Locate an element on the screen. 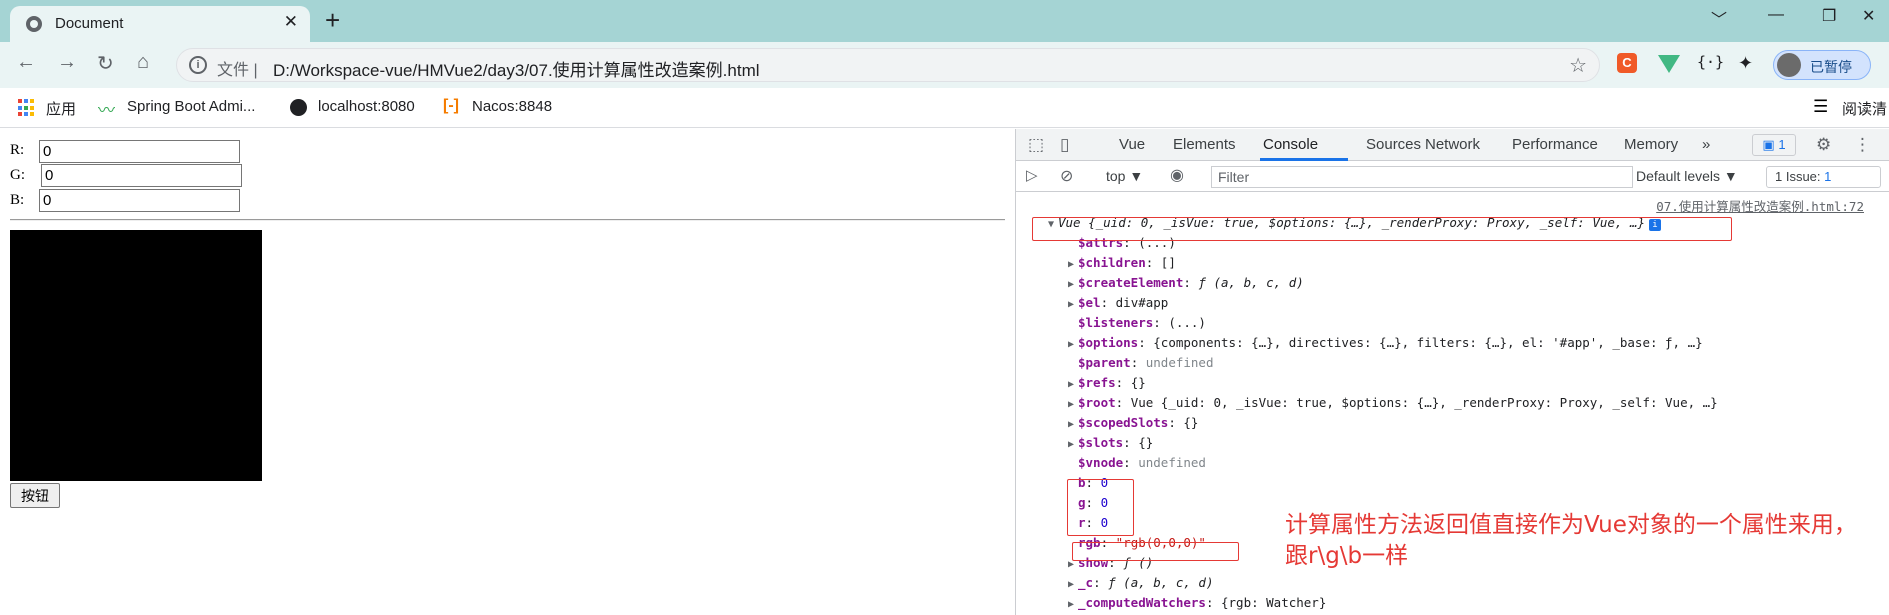 The width and height of the screenshot is (1889, 615). console-prop-row: ▶ $createElement: ƒ (a, b, c, d) is located at coordinates (1186, 282).